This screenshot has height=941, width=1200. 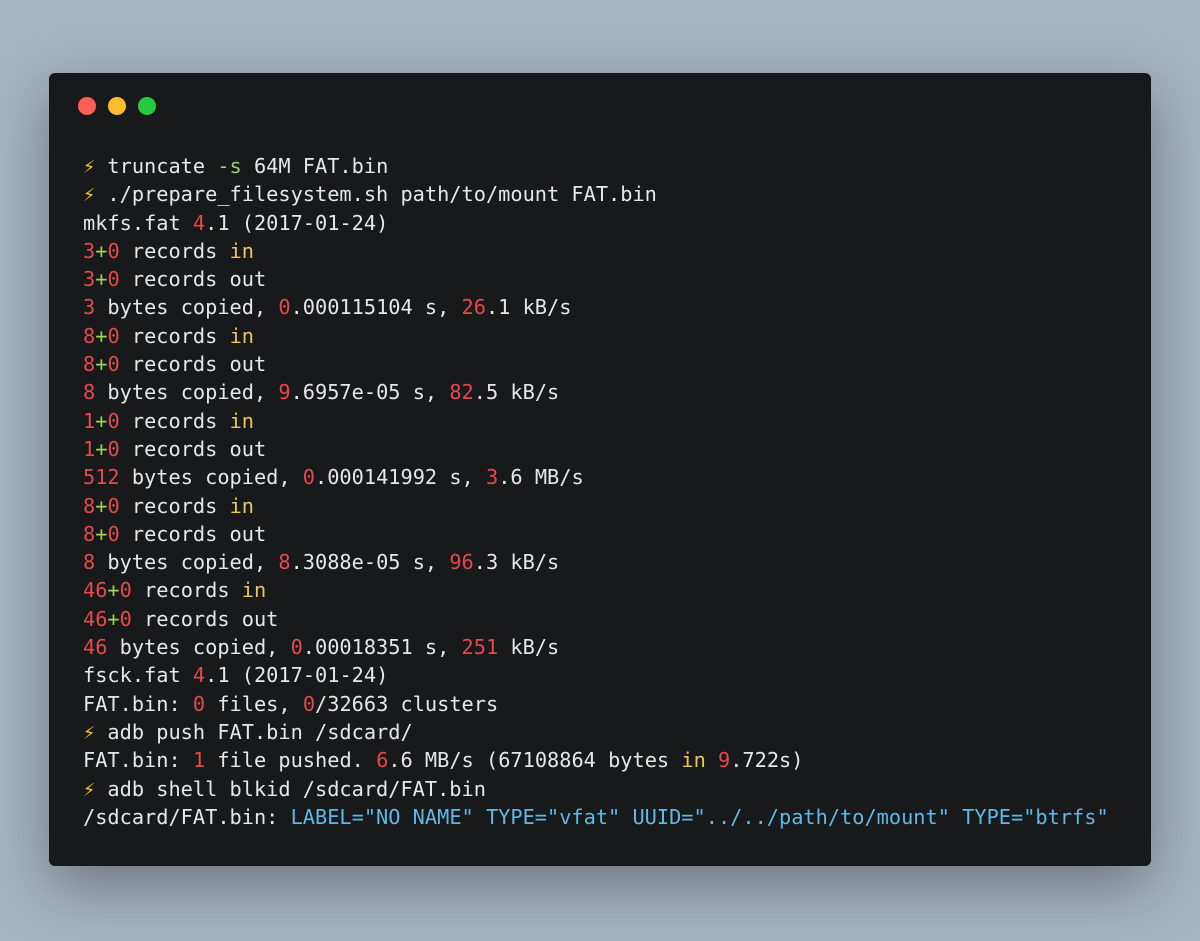 I want to click on terminal-text: files,, so click(x=254, y=703).